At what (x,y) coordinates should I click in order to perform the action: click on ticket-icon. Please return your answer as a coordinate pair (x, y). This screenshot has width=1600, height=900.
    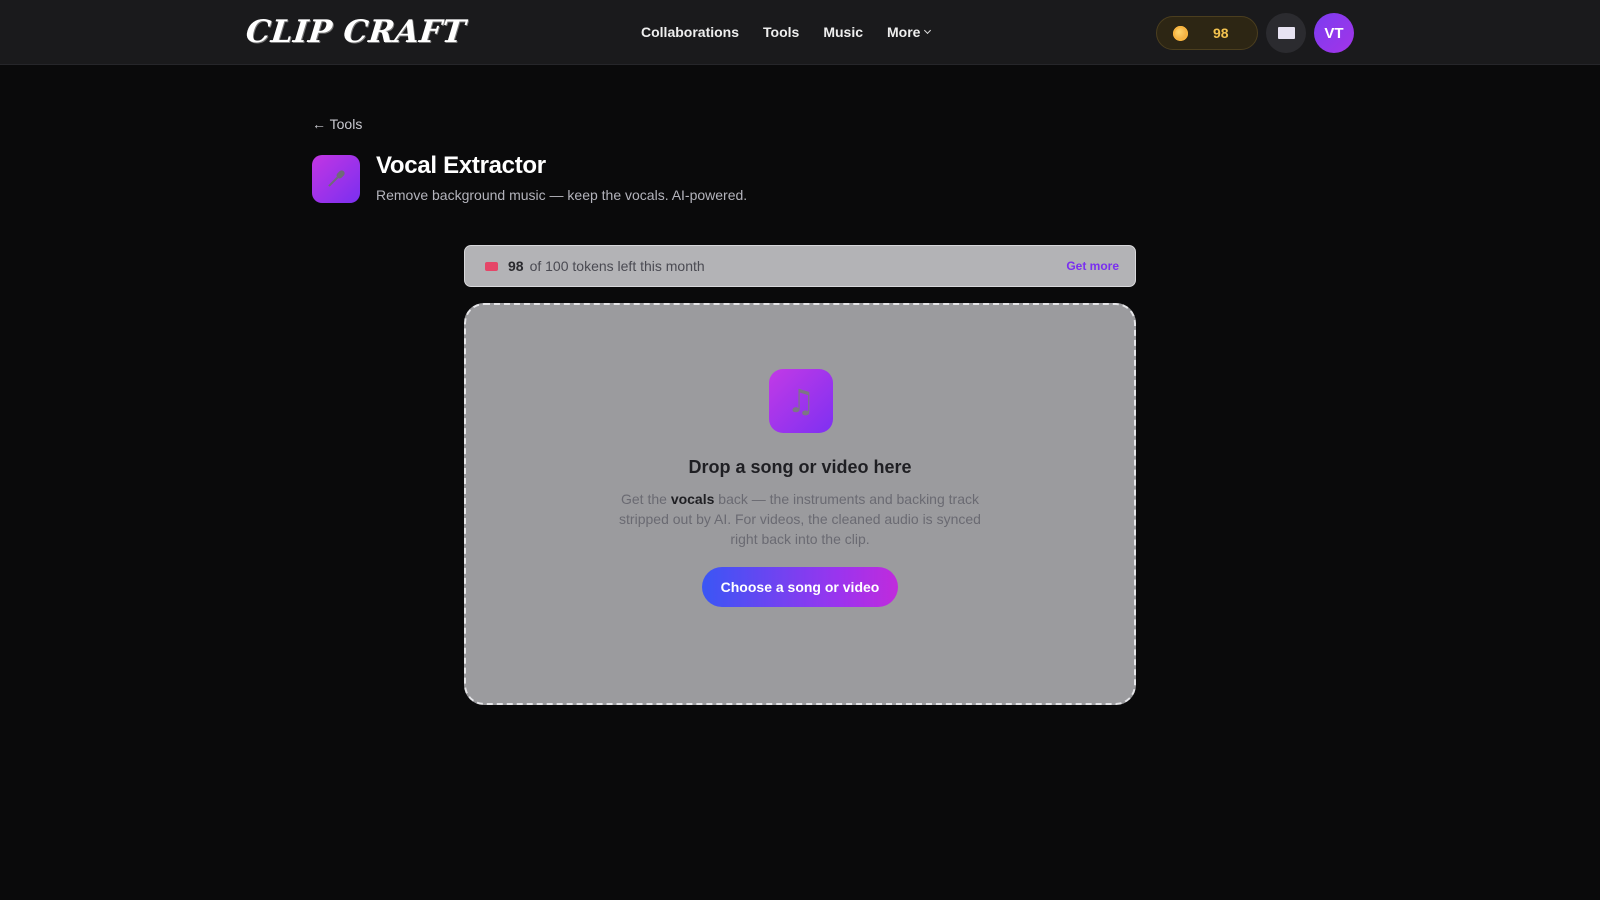
    Looking at the image, I should click on (491, 266).